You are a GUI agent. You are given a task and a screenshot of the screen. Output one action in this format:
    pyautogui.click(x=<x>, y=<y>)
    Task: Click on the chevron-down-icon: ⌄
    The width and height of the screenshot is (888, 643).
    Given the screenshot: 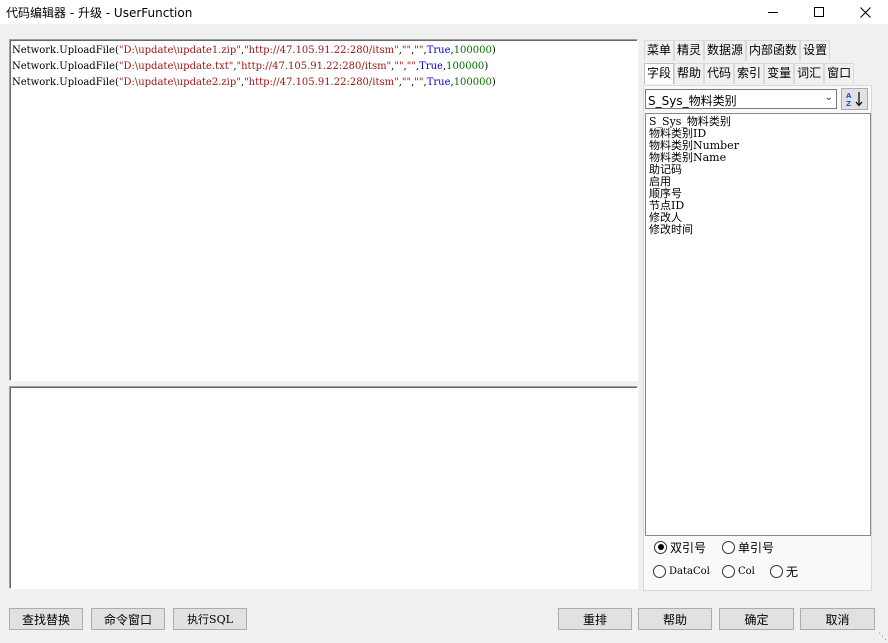 What is the action you would take?
    pyautogui.click(x=828, y=97)
    